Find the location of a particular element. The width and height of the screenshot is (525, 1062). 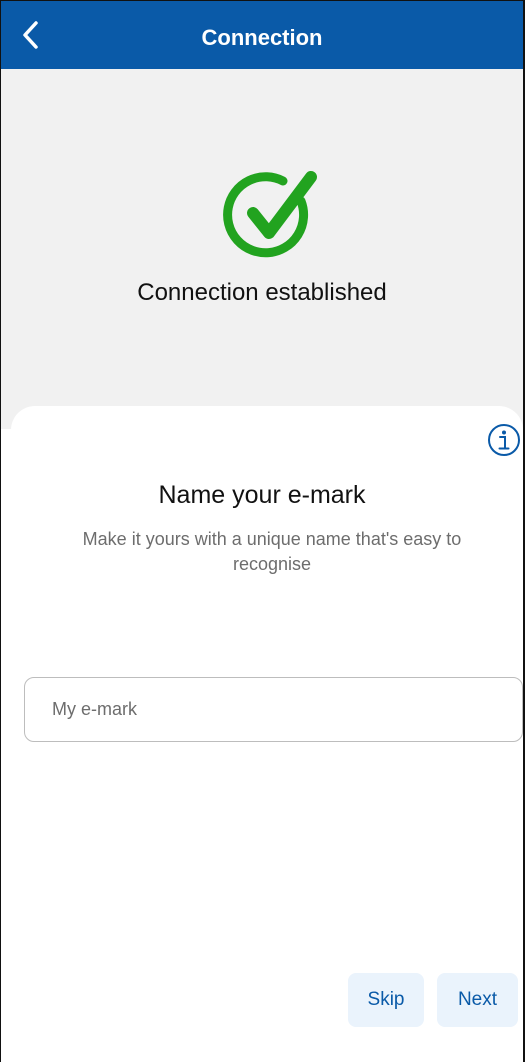

skip-button: Skip is located at coordinates (386, 1000).